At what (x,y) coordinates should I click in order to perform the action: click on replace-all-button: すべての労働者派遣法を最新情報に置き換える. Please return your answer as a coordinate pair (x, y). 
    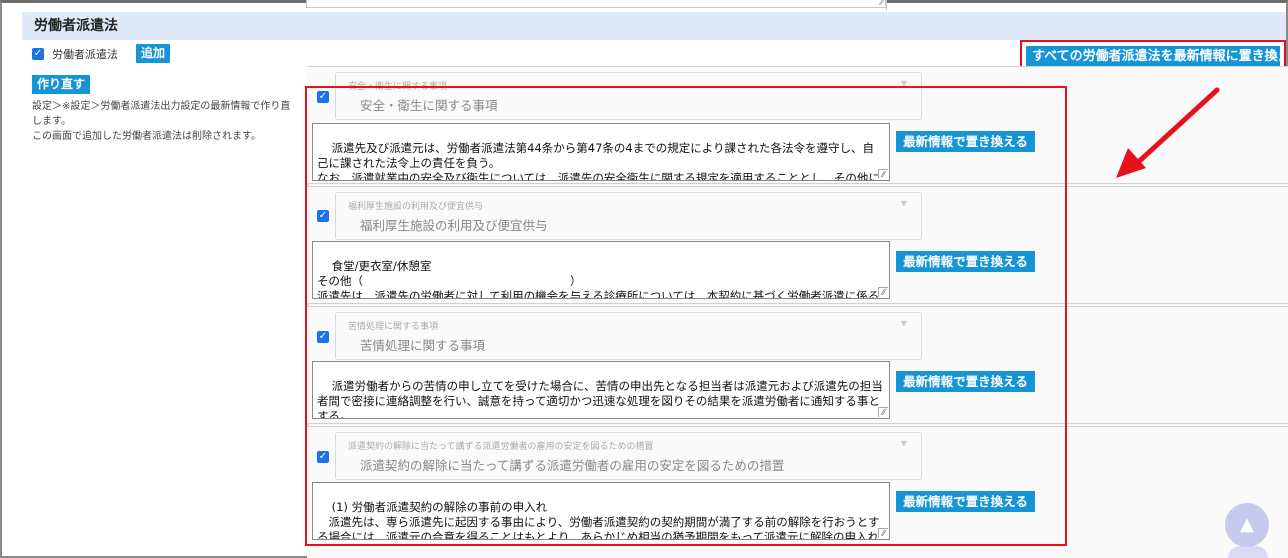
    Looking at the image, I should click on (1153, 56).